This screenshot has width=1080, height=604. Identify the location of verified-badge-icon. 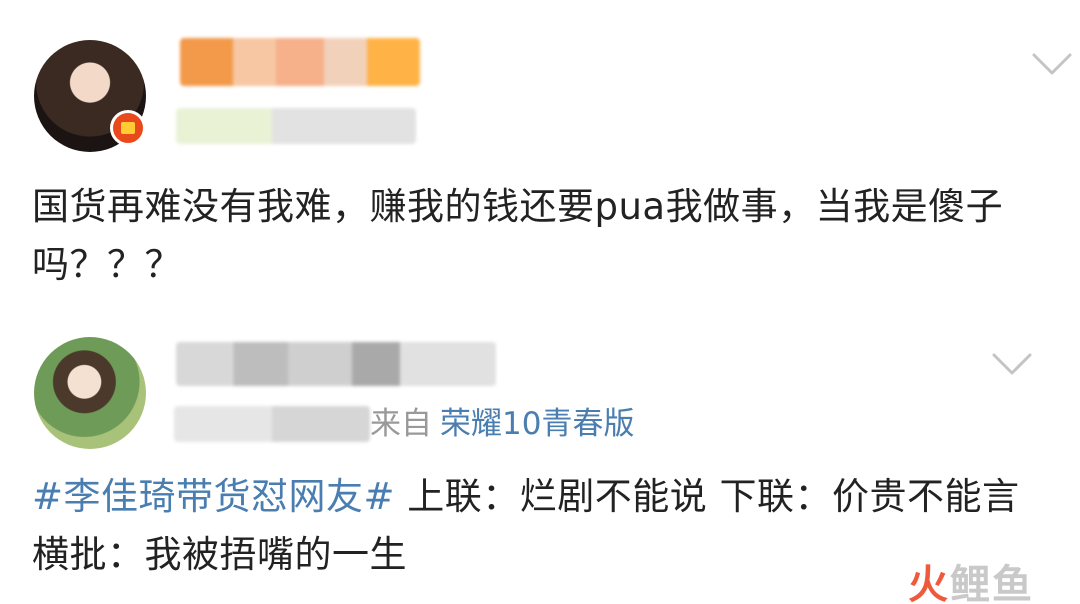
(128, 128).